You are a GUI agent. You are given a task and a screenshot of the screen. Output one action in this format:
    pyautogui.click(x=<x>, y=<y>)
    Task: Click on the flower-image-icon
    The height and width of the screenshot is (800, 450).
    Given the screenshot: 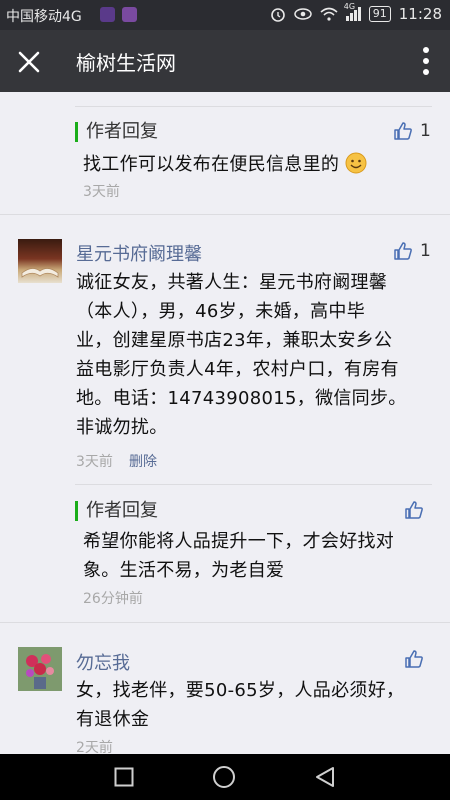 What is the action you would take?
    pyautogui.click(x=40, y=669)
    